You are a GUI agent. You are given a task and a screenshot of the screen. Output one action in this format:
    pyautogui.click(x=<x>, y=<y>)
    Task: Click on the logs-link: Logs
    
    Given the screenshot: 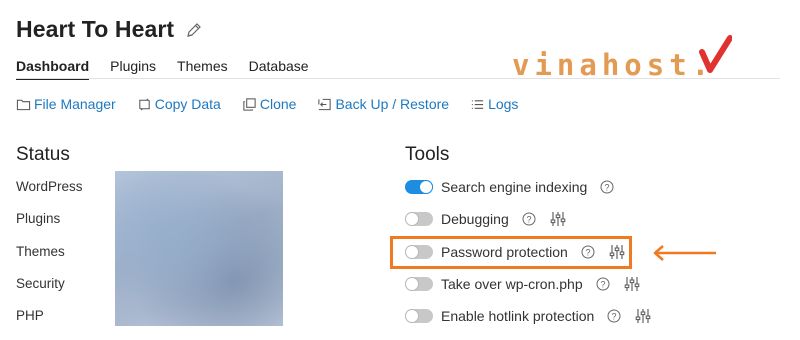 What is the action you would take?
    pyautogui.click(x=494, y=104)
    